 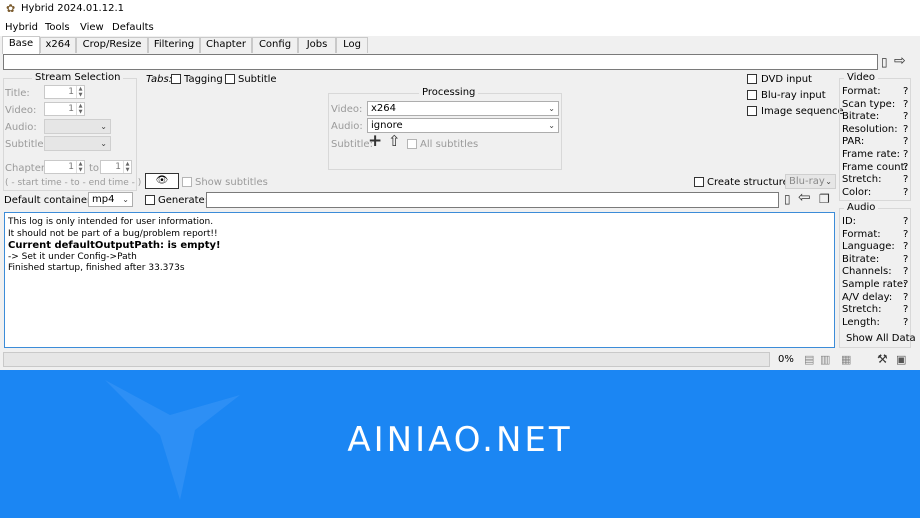 I want to click on audio-info-label: Sample rate:, so click(x=874, y=284).